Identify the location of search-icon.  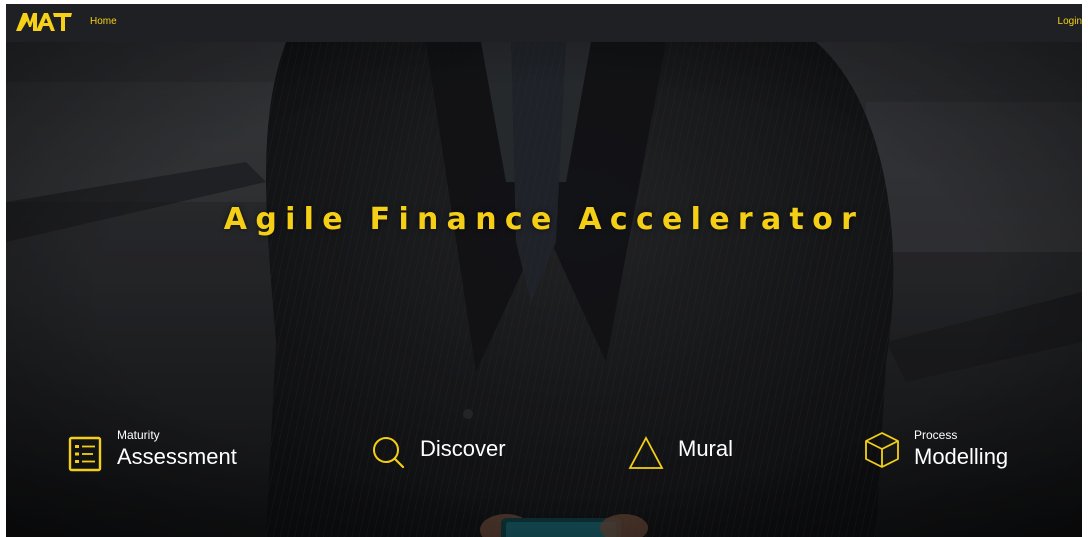
(389, 453).